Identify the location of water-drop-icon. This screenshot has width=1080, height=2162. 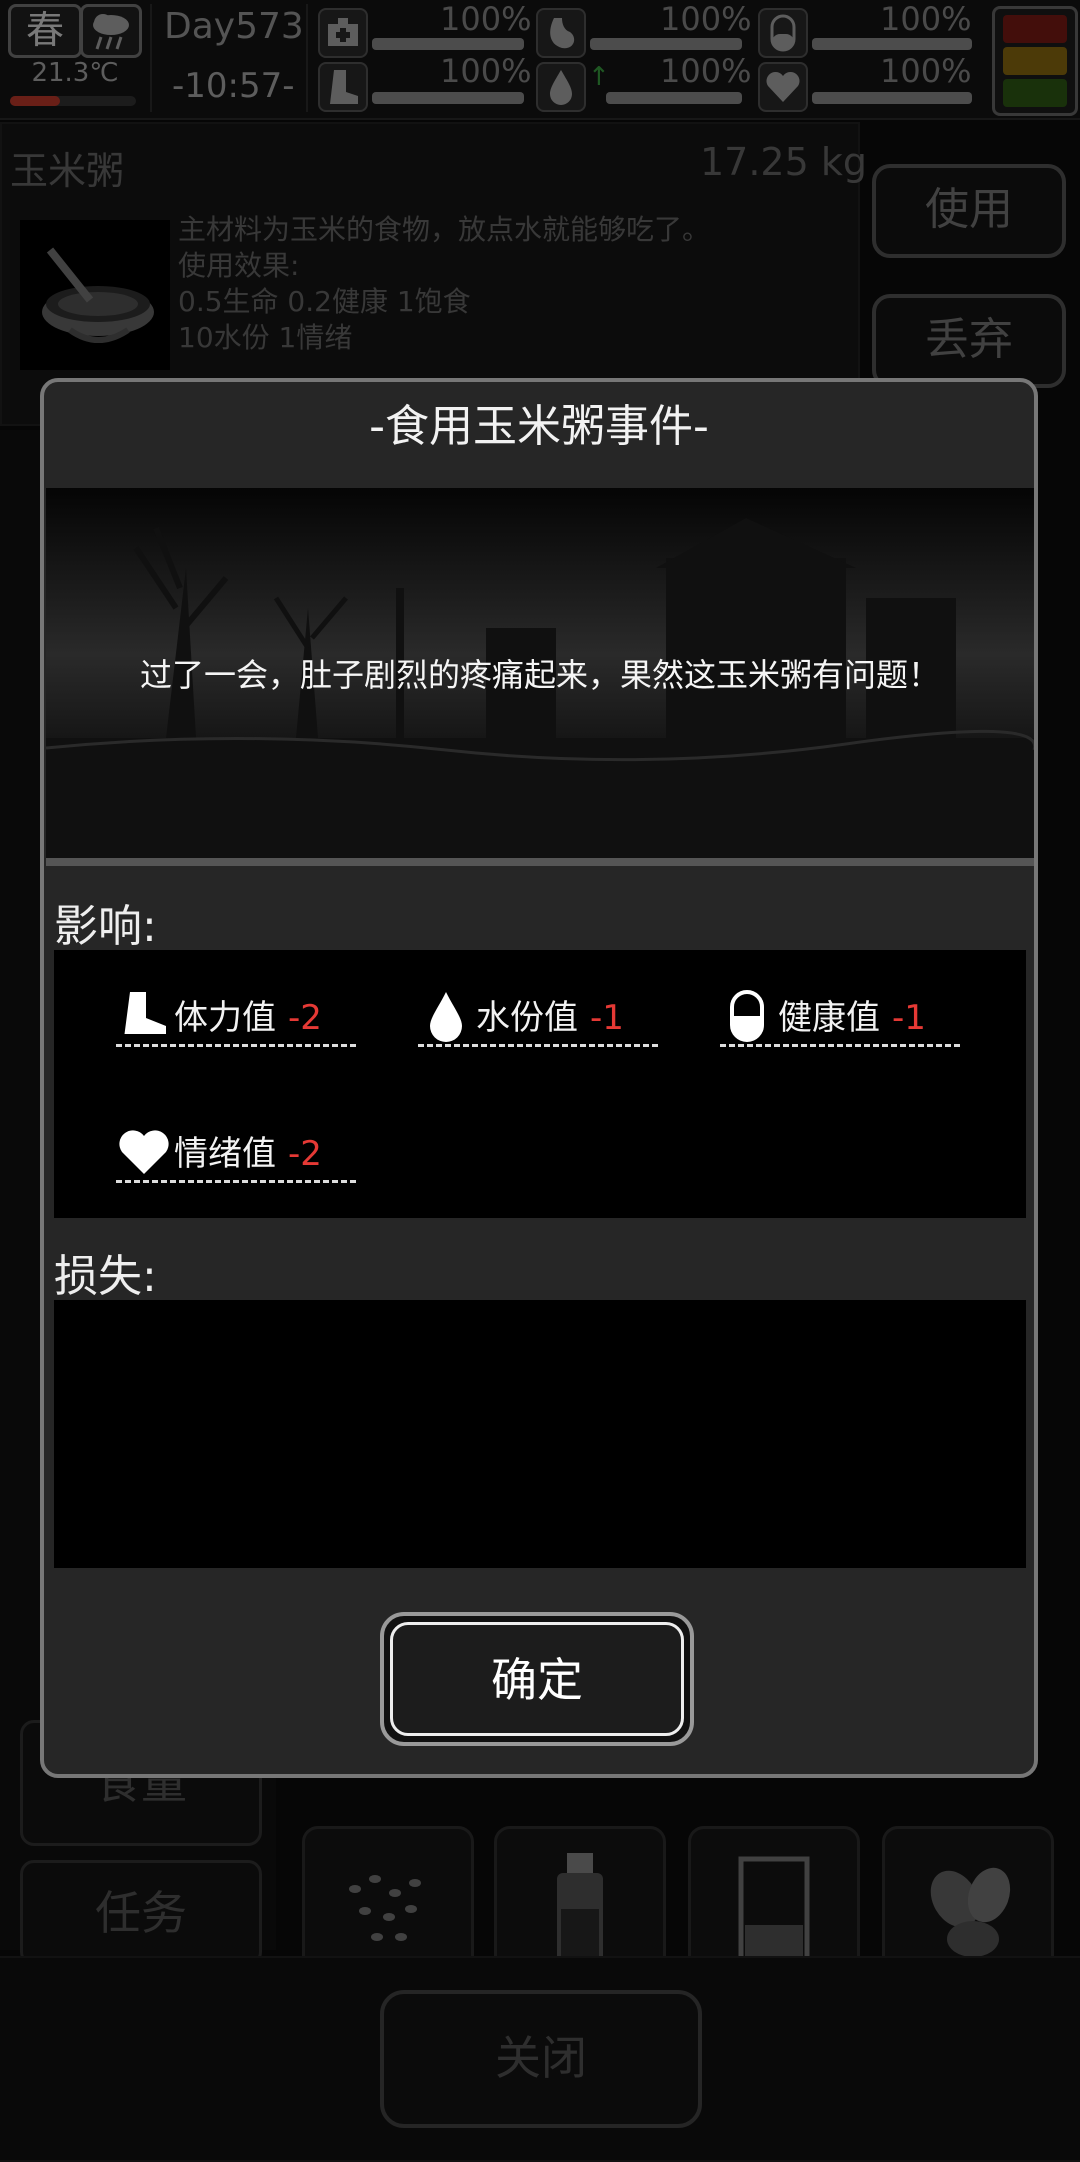
(446, 1017).